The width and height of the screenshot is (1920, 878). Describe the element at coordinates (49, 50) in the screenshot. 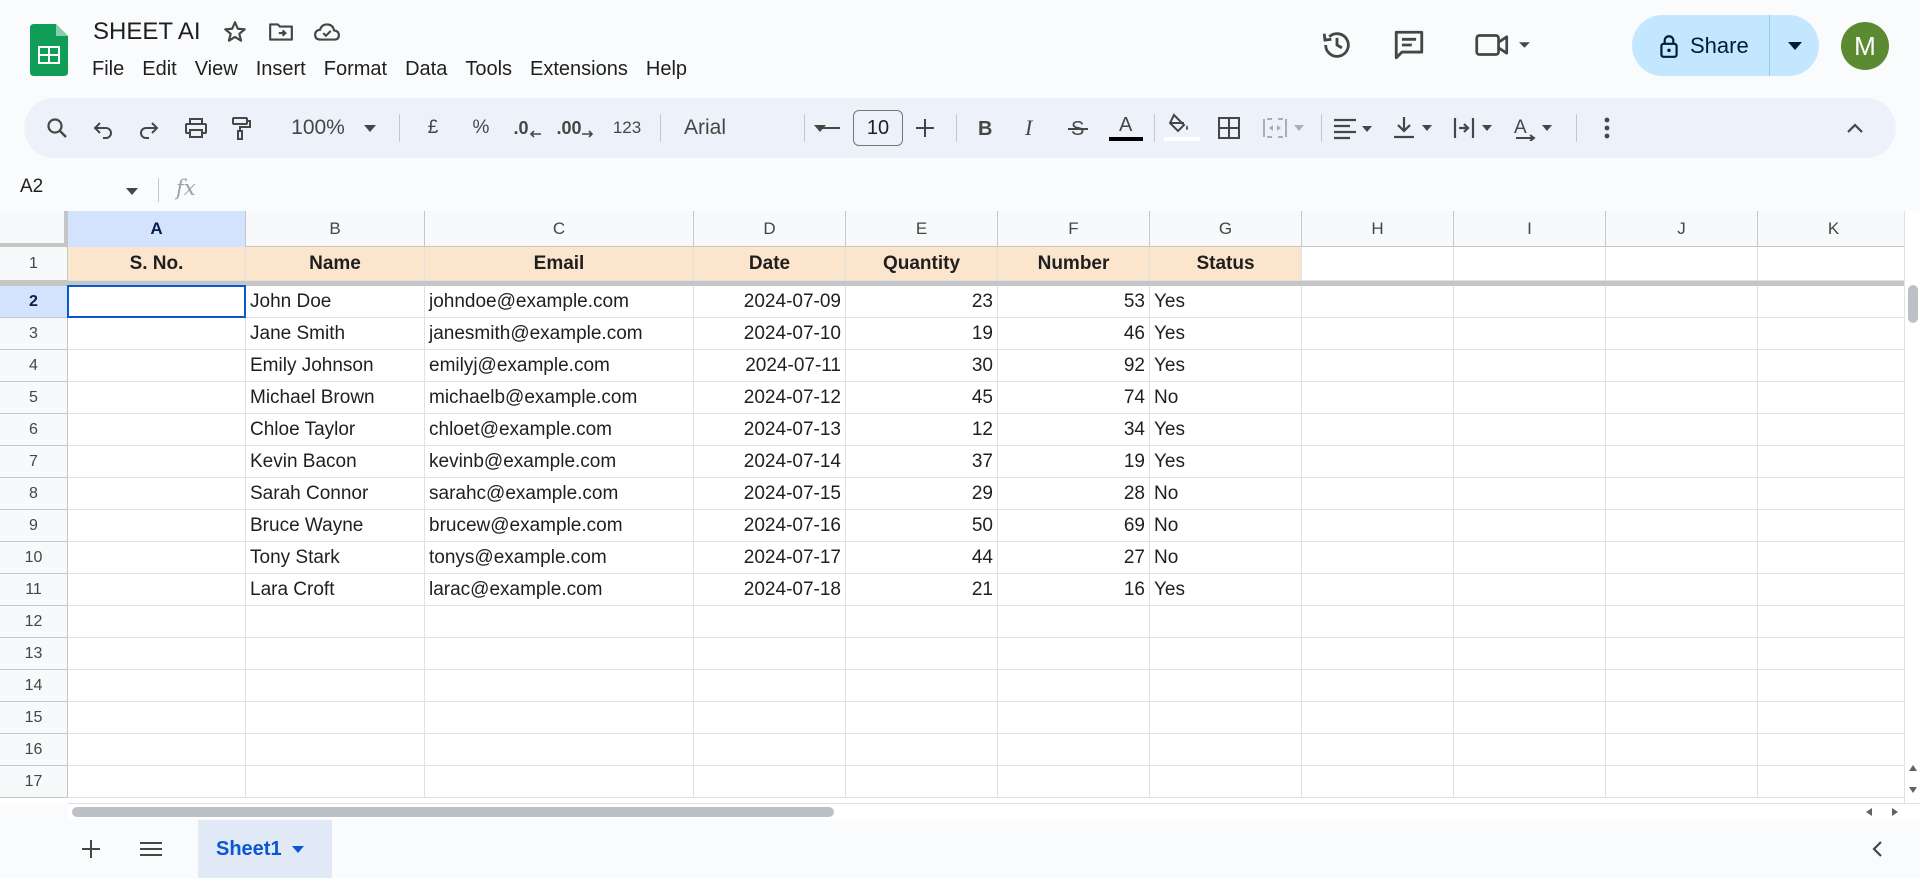

I see `sheets-logo-icon` at that location.